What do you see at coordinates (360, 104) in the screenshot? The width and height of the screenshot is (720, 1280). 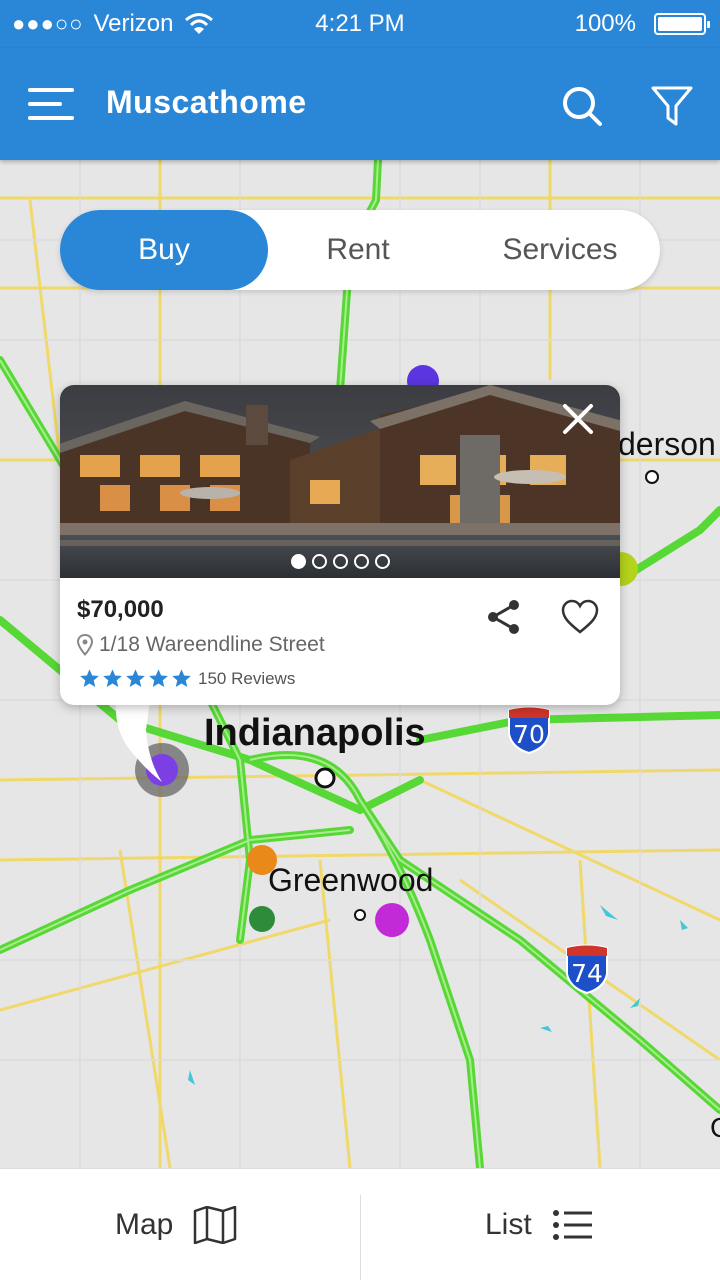 I see `app-bar: Muscathome` at bounding box center [360, 104].